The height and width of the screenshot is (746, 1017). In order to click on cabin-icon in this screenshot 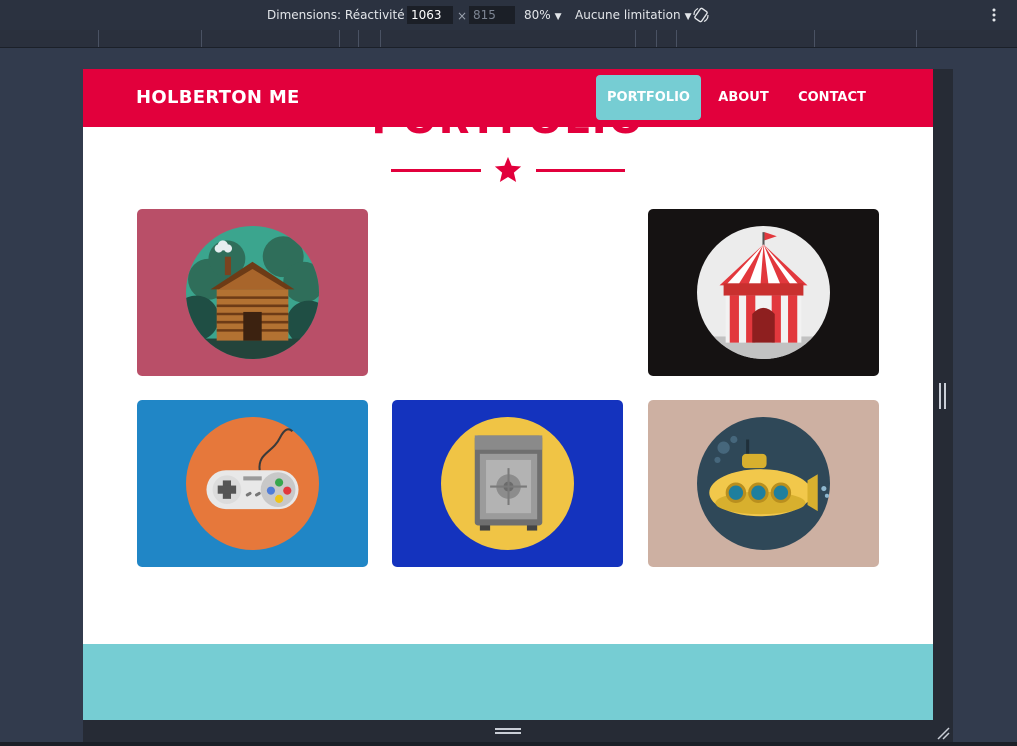, I will do `click(252, 292)`.